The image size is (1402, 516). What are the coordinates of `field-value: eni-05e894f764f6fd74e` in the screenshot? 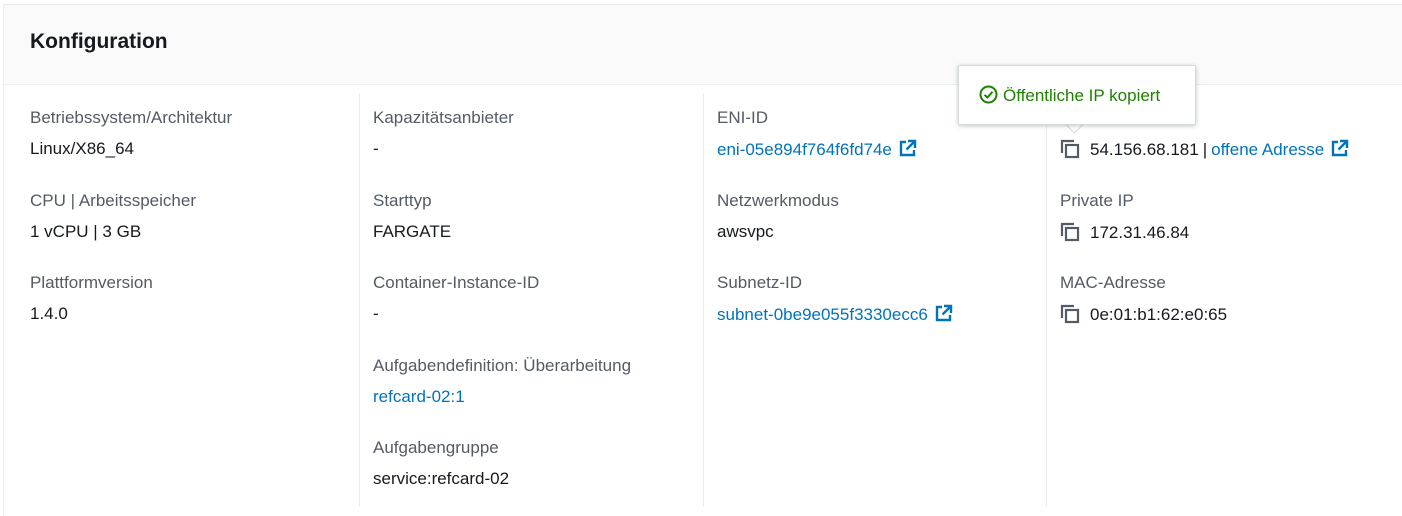 It's located at (817, 151).